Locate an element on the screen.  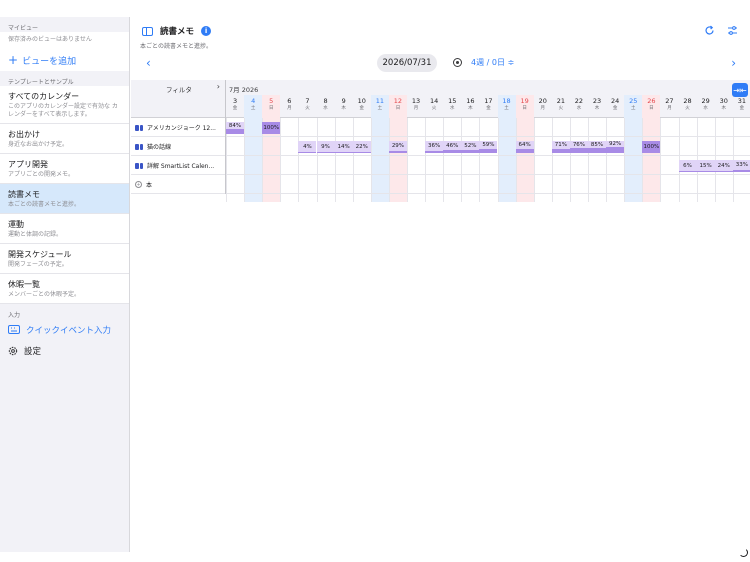
day-header: 4土 is located at coordinates (253, 106).